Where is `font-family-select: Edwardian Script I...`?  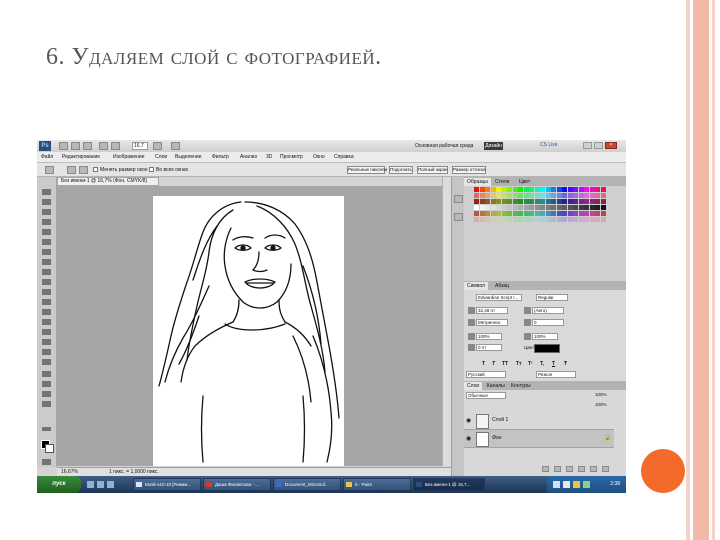
font-family-select: Edwardian Script I... is located at coordinates (499, 297).